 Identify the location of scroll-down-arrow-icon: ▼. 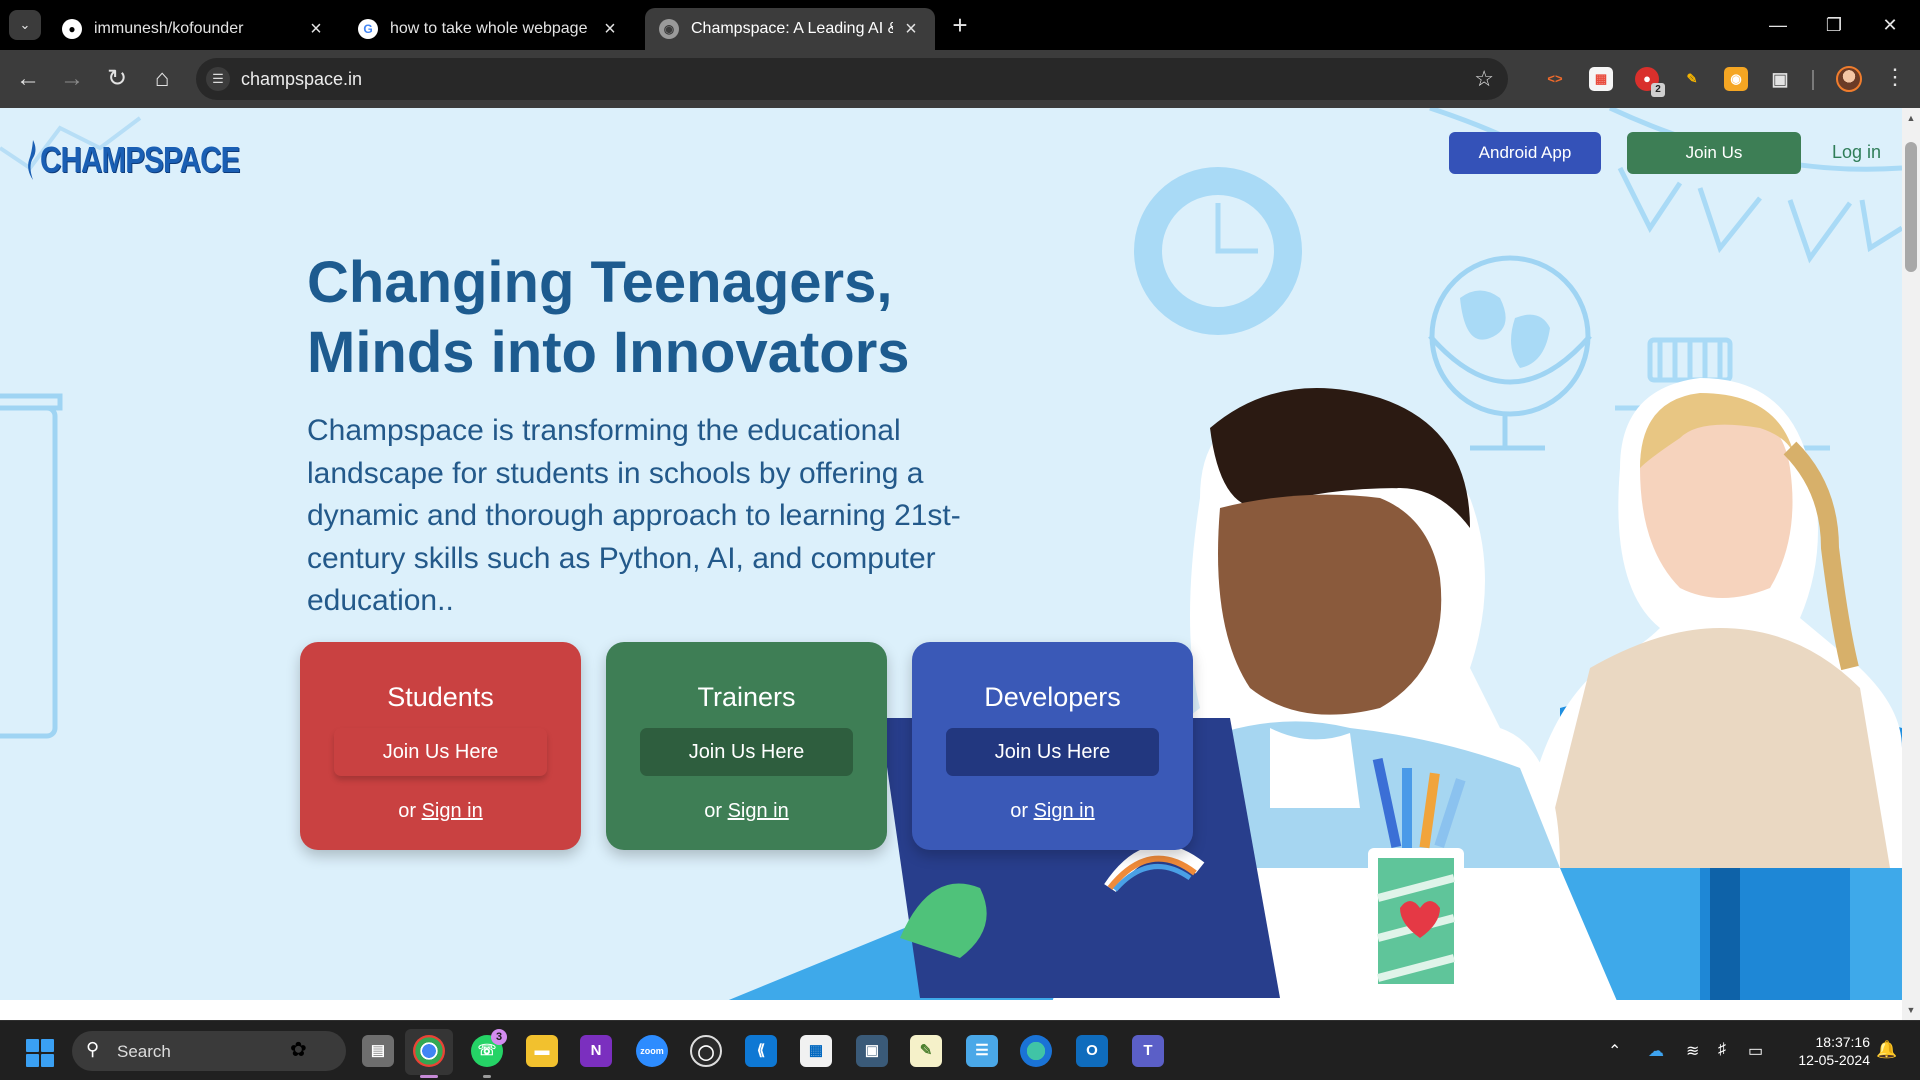
(1911, 1010).